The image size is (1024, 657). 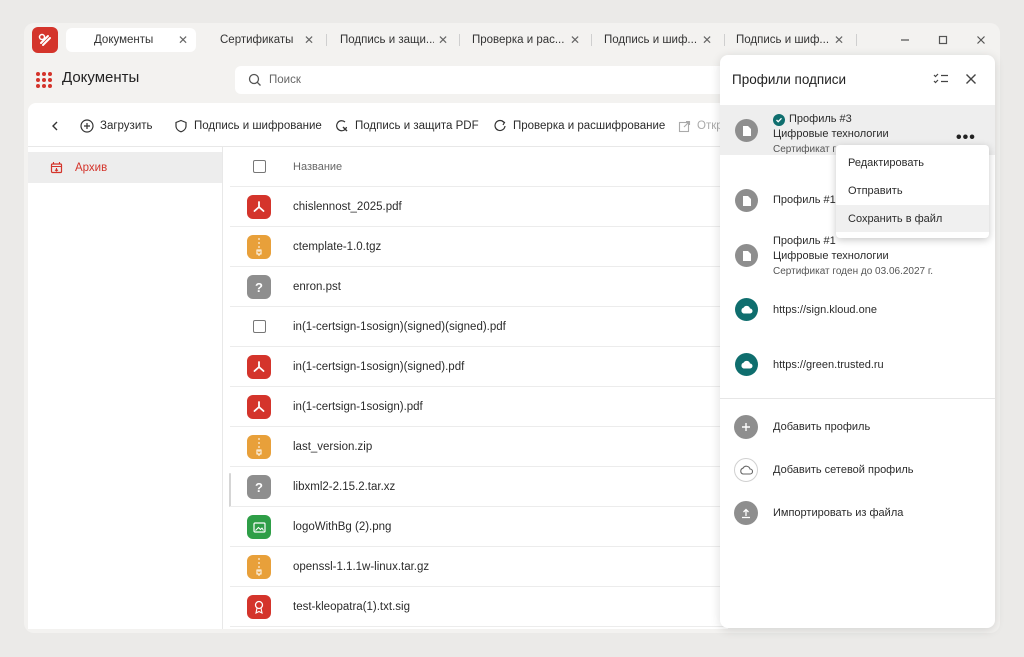 What do you see at coordinates (347, 206) in the screenshot?
I see `file-name: chislennost_2025.pdf` at bounding box center [347, 206].